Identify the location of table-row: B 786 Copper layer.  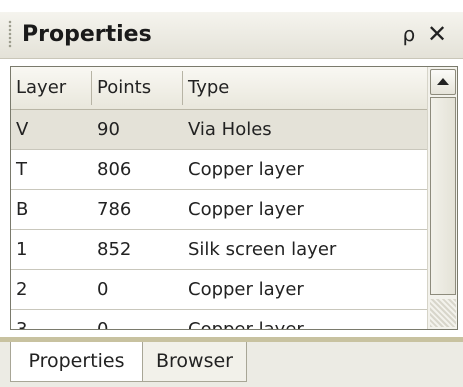
(219, 210).